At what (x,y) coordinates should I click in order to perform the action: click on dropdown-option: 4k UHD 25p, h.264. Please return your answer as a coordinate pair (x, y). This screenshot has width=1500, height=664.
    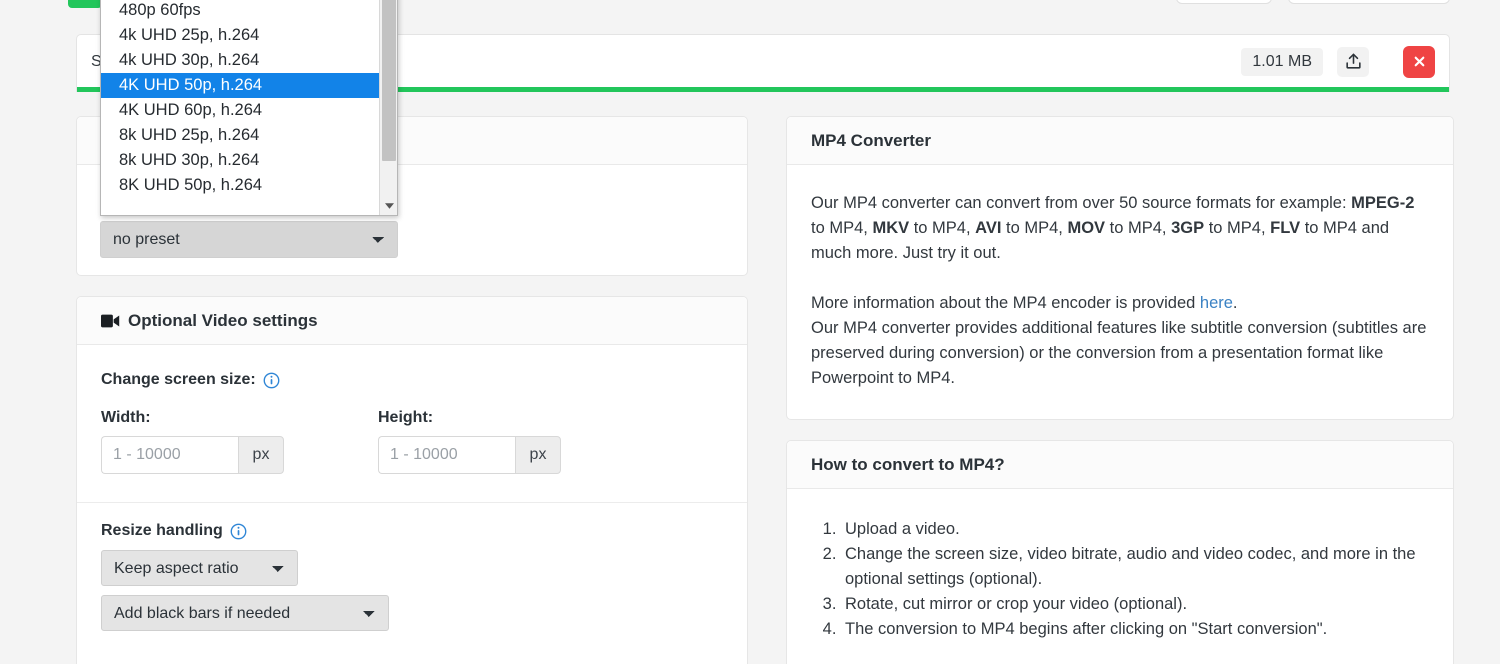
    Looking at the image, I should click on (240, 35).